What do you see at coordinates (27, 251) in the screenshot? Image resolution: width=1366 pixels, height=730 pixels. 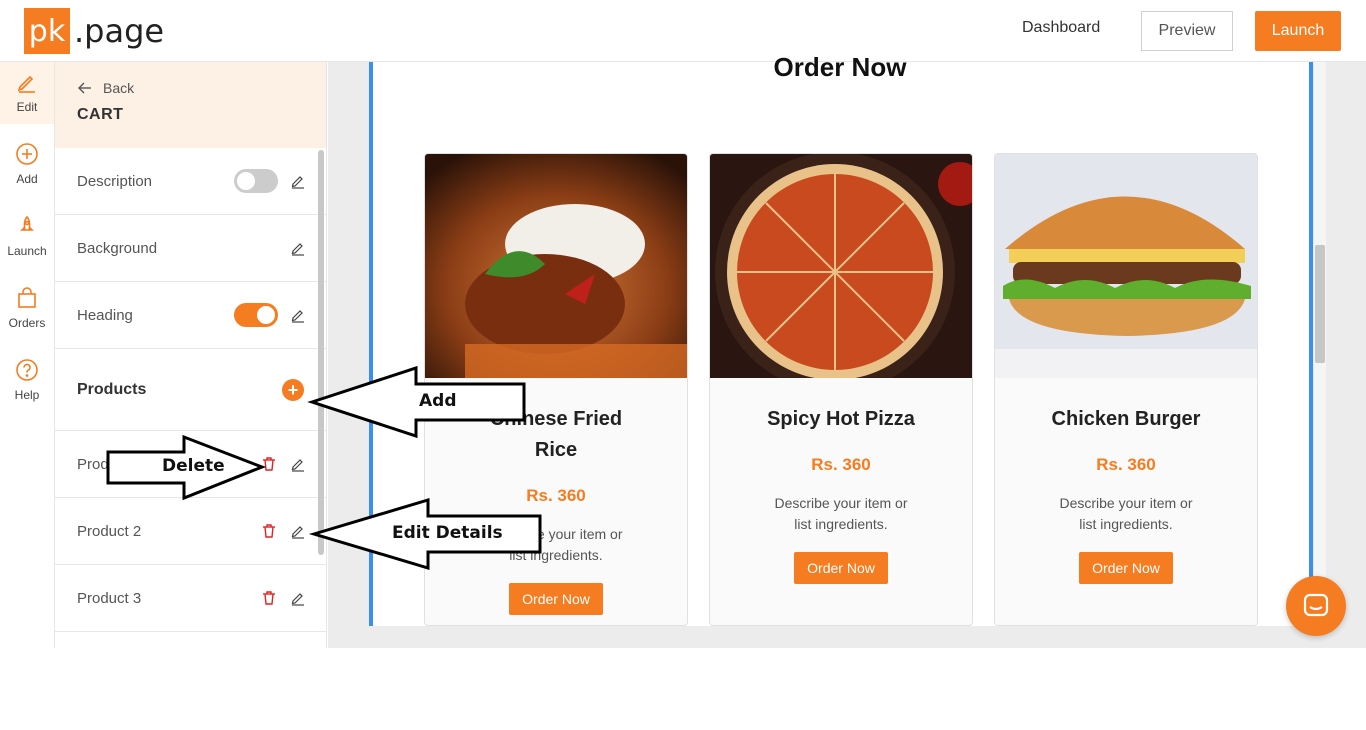 I see `rail-label-launch: Launch` at bounding box center [27, 251].